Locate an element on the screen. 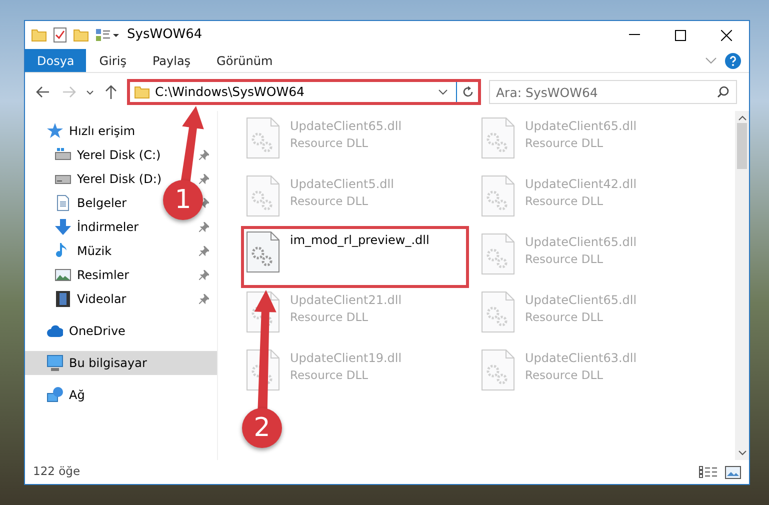  ribbon-tab: Dosya is located at coordinates (55, 60).